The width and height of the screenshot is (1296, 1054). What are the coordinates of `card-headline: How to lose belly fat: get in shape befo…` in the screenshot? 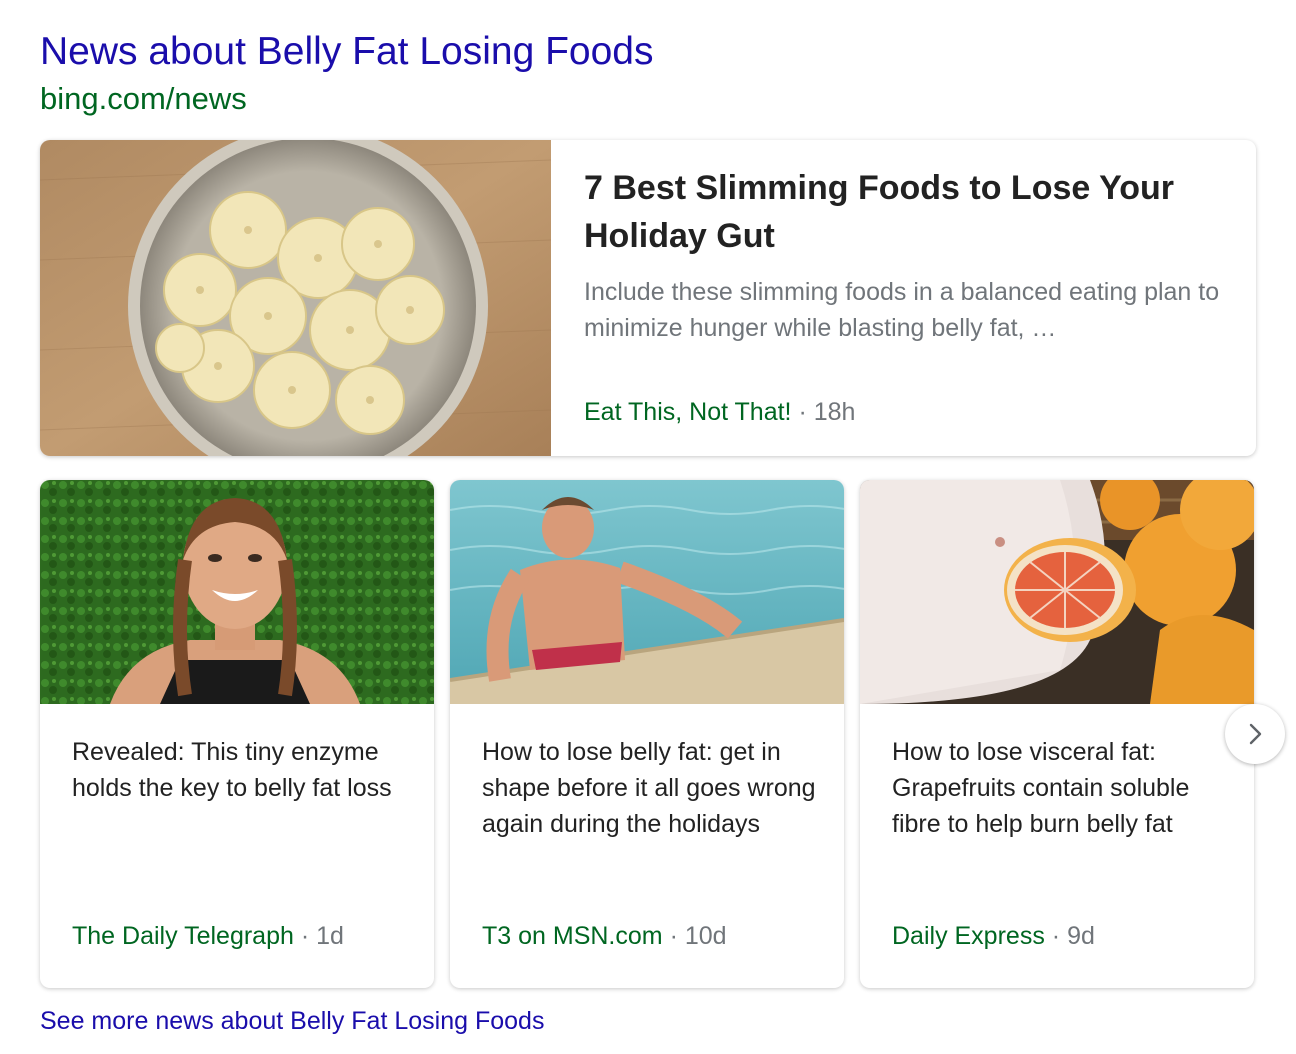 It's located at (652, 788).